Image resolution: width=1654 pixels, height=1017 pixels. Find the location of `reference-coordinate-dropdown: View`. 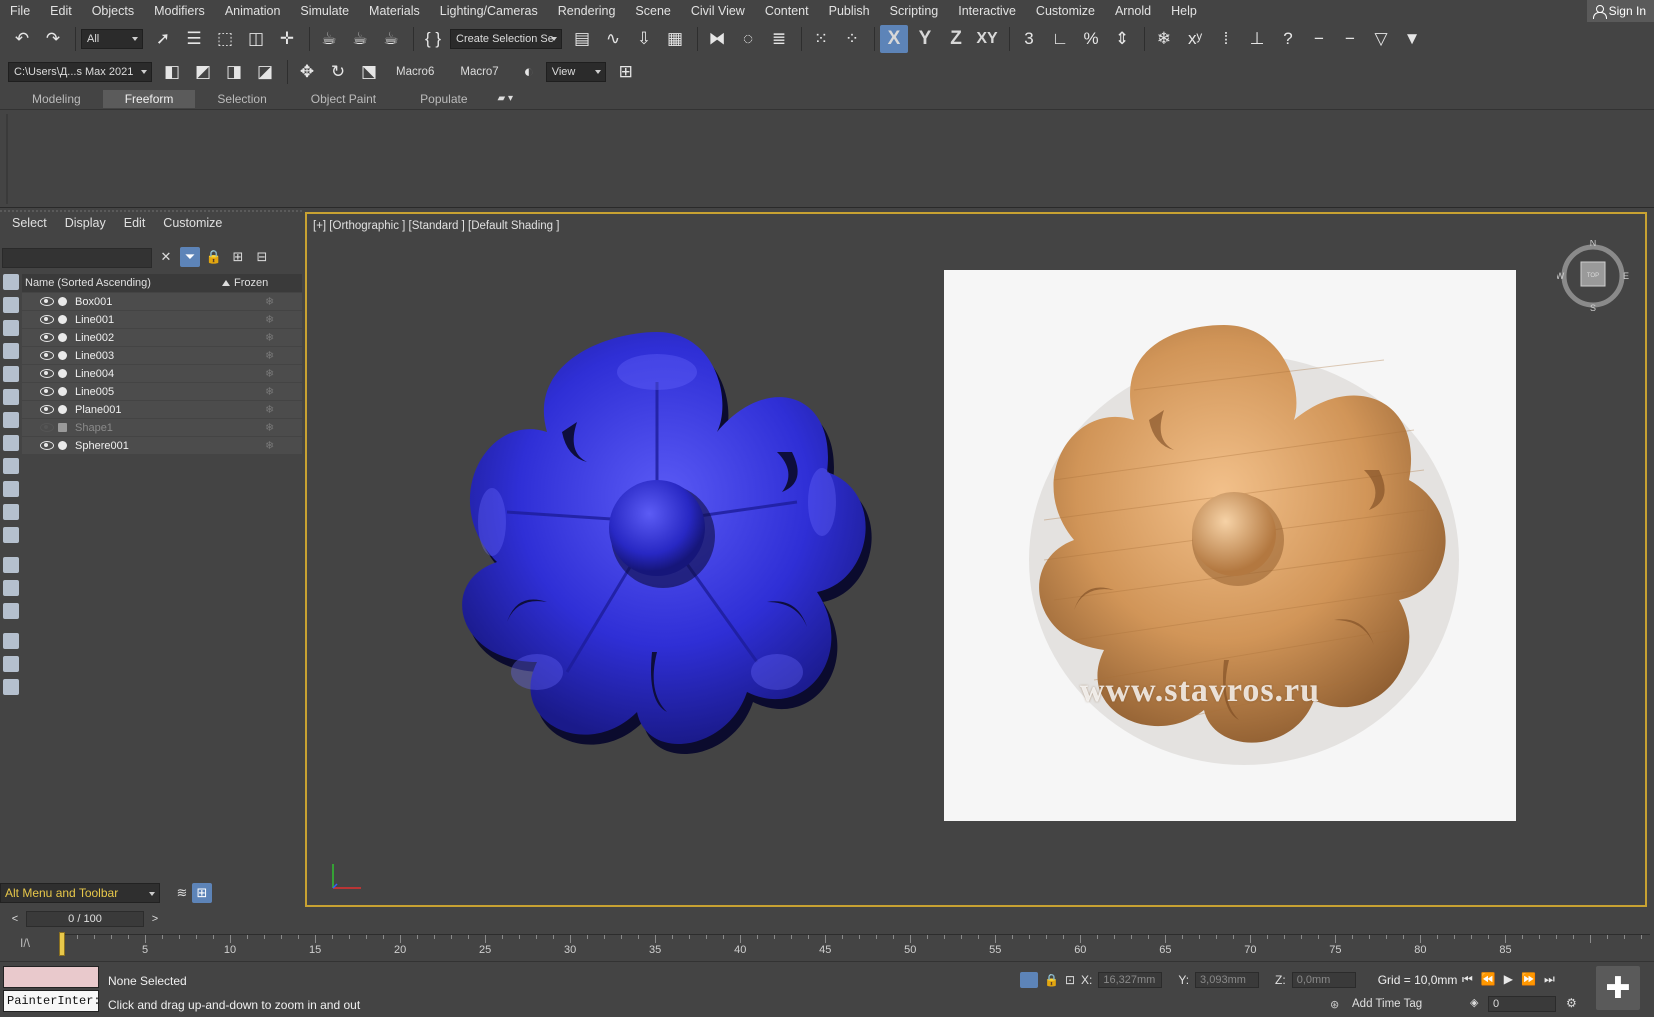

reference-coordinate-dropdown: View is located at coordinates (575, 72).